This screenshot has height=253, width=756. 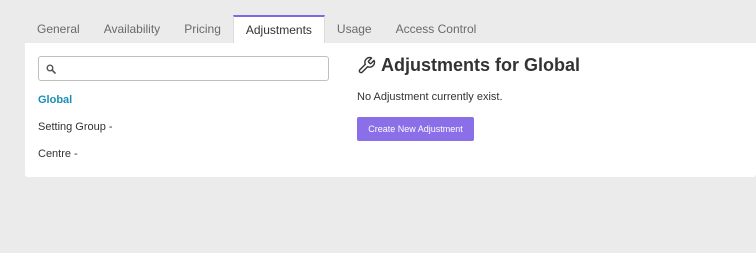 What do you see at coordinates (430, 97) in the screenshot?
I see `empty-state-message: No Adjustment currently exist.` at bounding box center [430, 97].